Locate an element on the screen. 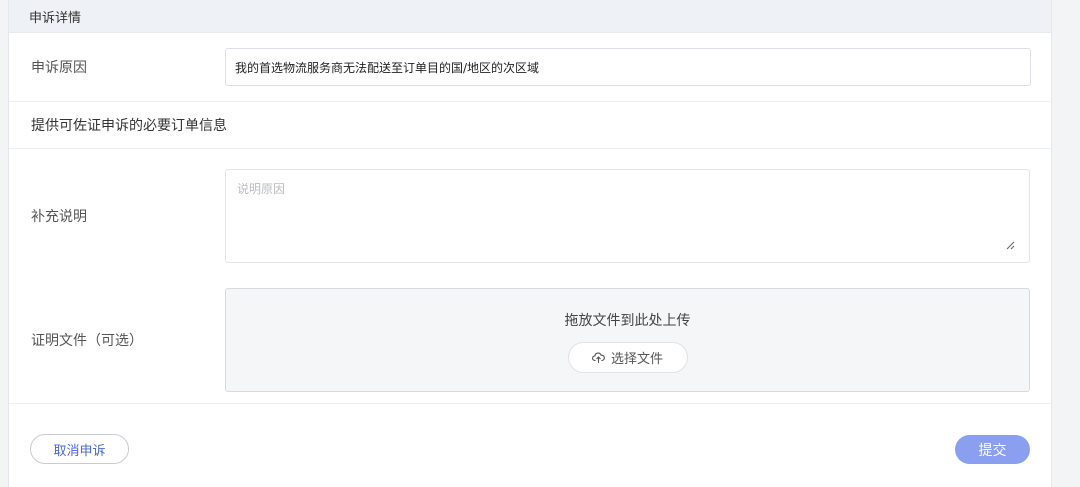  panel-header: 申诉详情 is located at coordinates (530, 16).